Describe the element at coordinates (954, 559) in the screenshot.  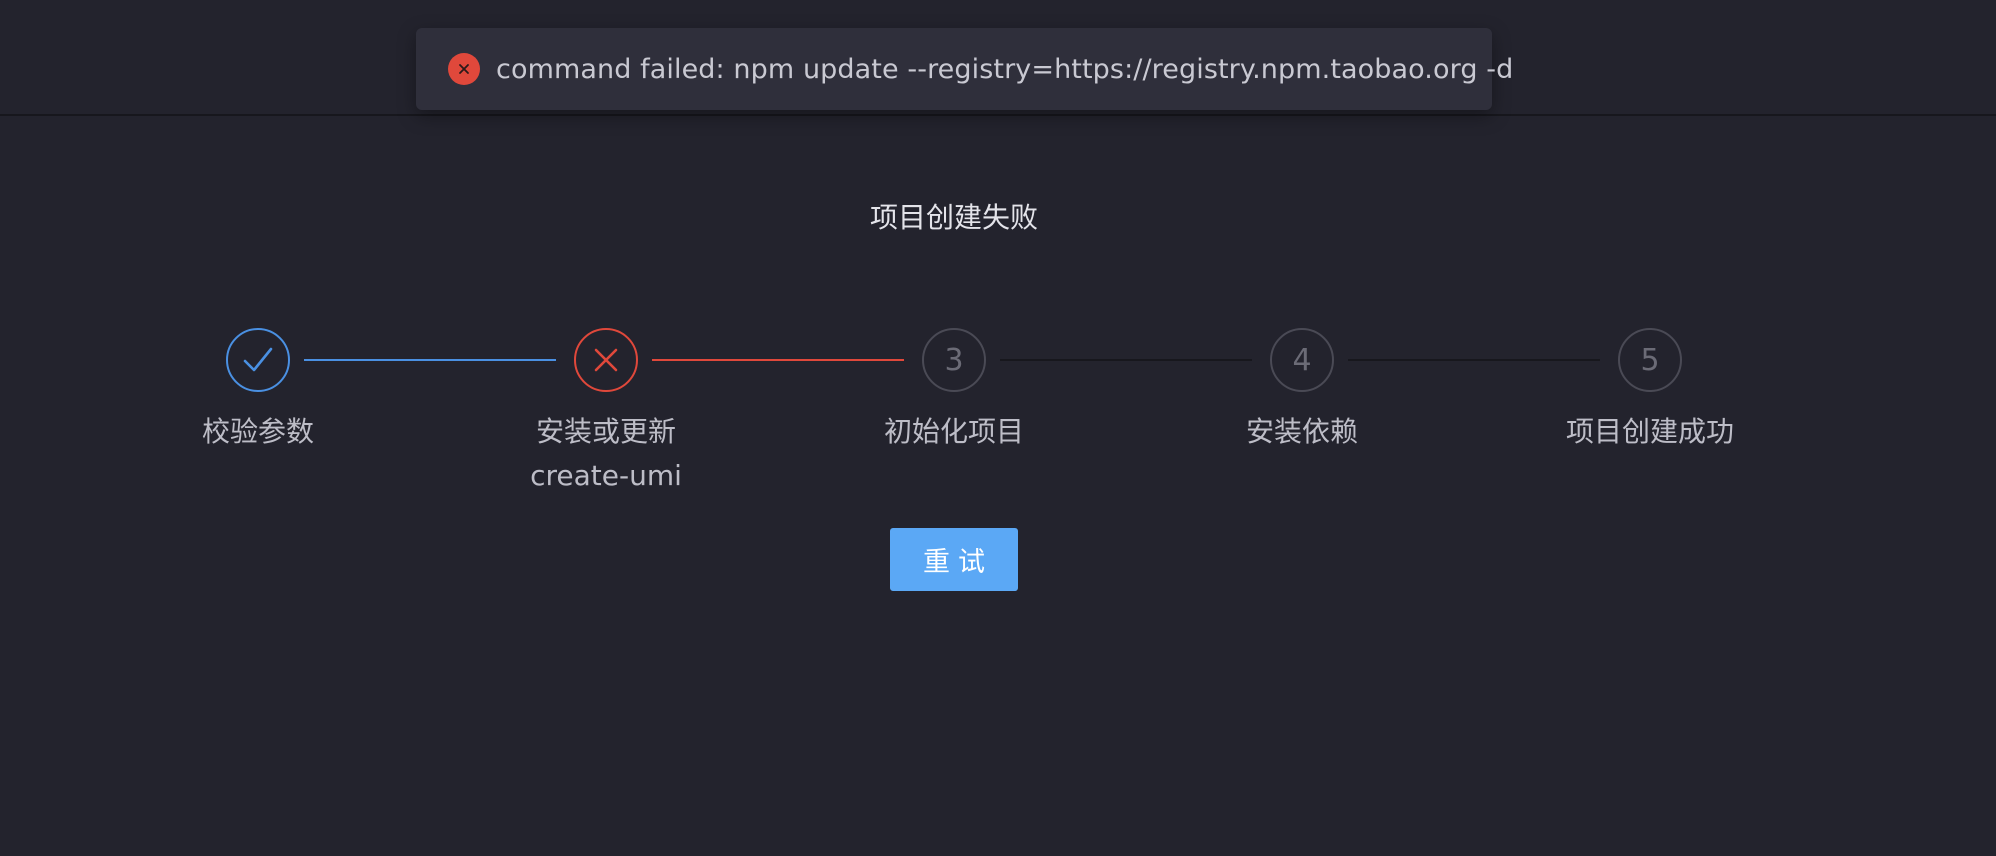
I see `retry-button: 重试` at that location.